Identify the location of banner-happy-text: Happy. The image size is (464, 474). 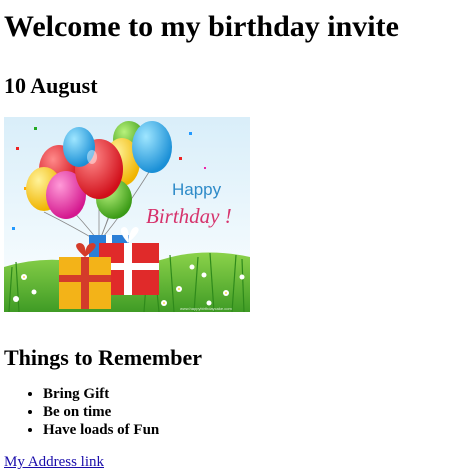
(197, 189).